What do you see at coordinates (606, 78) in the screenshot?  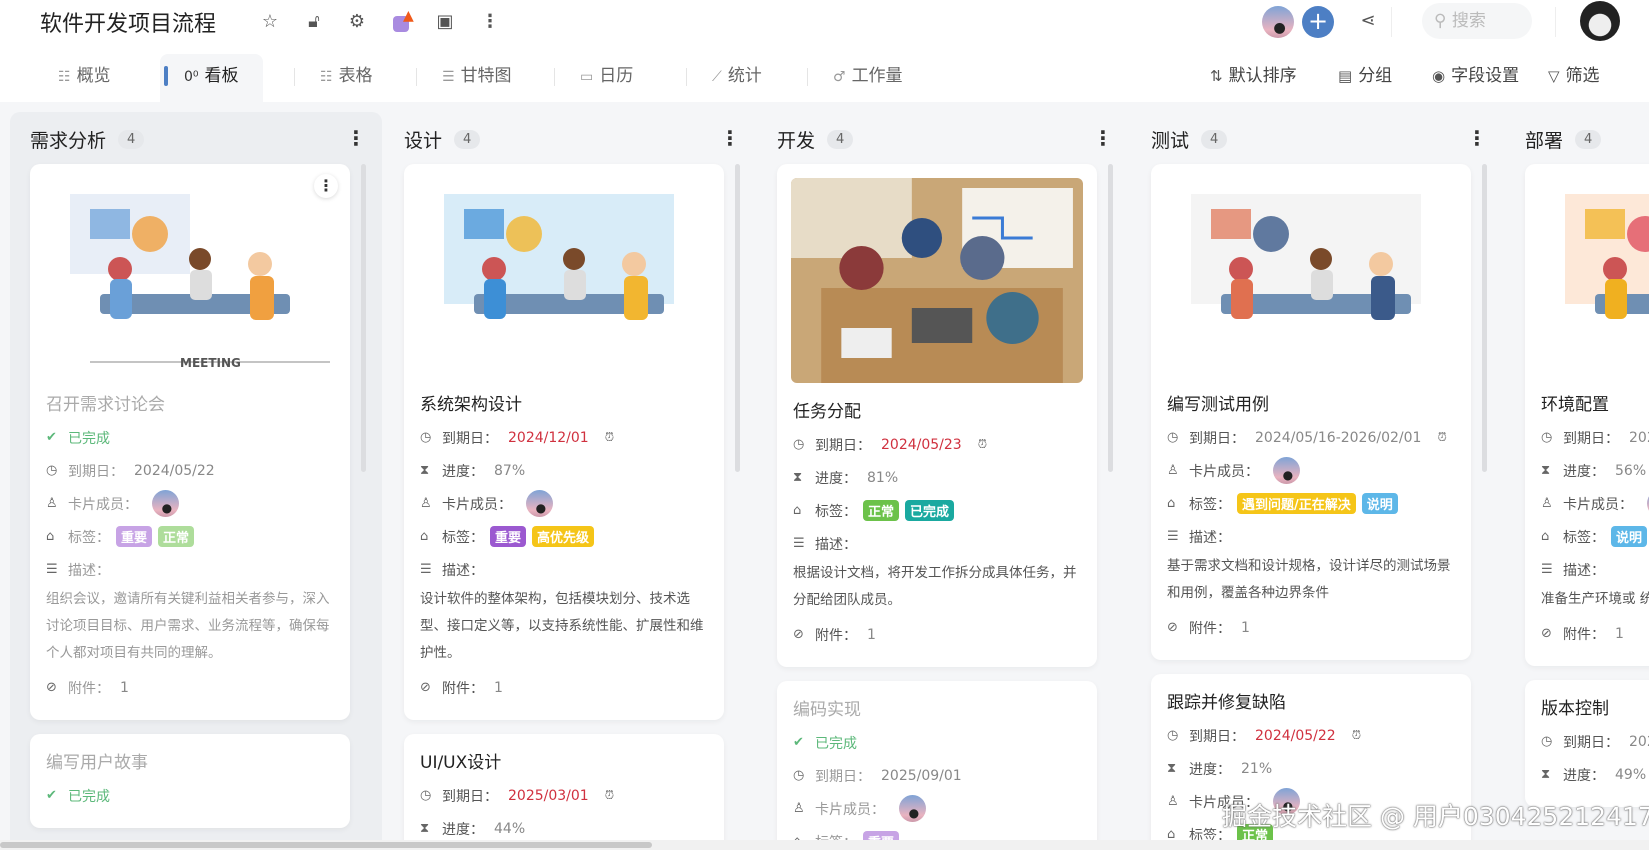 I see `tab-4: ▭ 日历` at bounding box center [606, 78].